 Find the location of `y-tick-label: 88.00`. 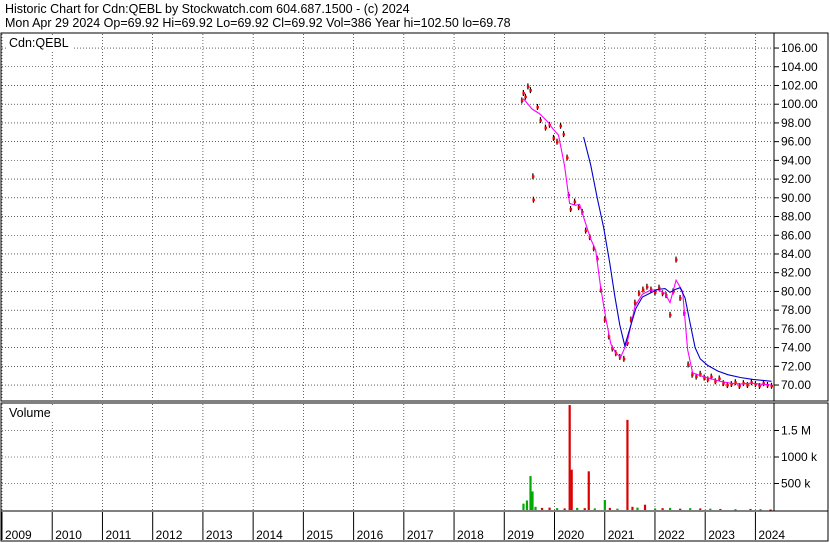

y-tick-label: 88.00 is located at coordinates (796, 217).